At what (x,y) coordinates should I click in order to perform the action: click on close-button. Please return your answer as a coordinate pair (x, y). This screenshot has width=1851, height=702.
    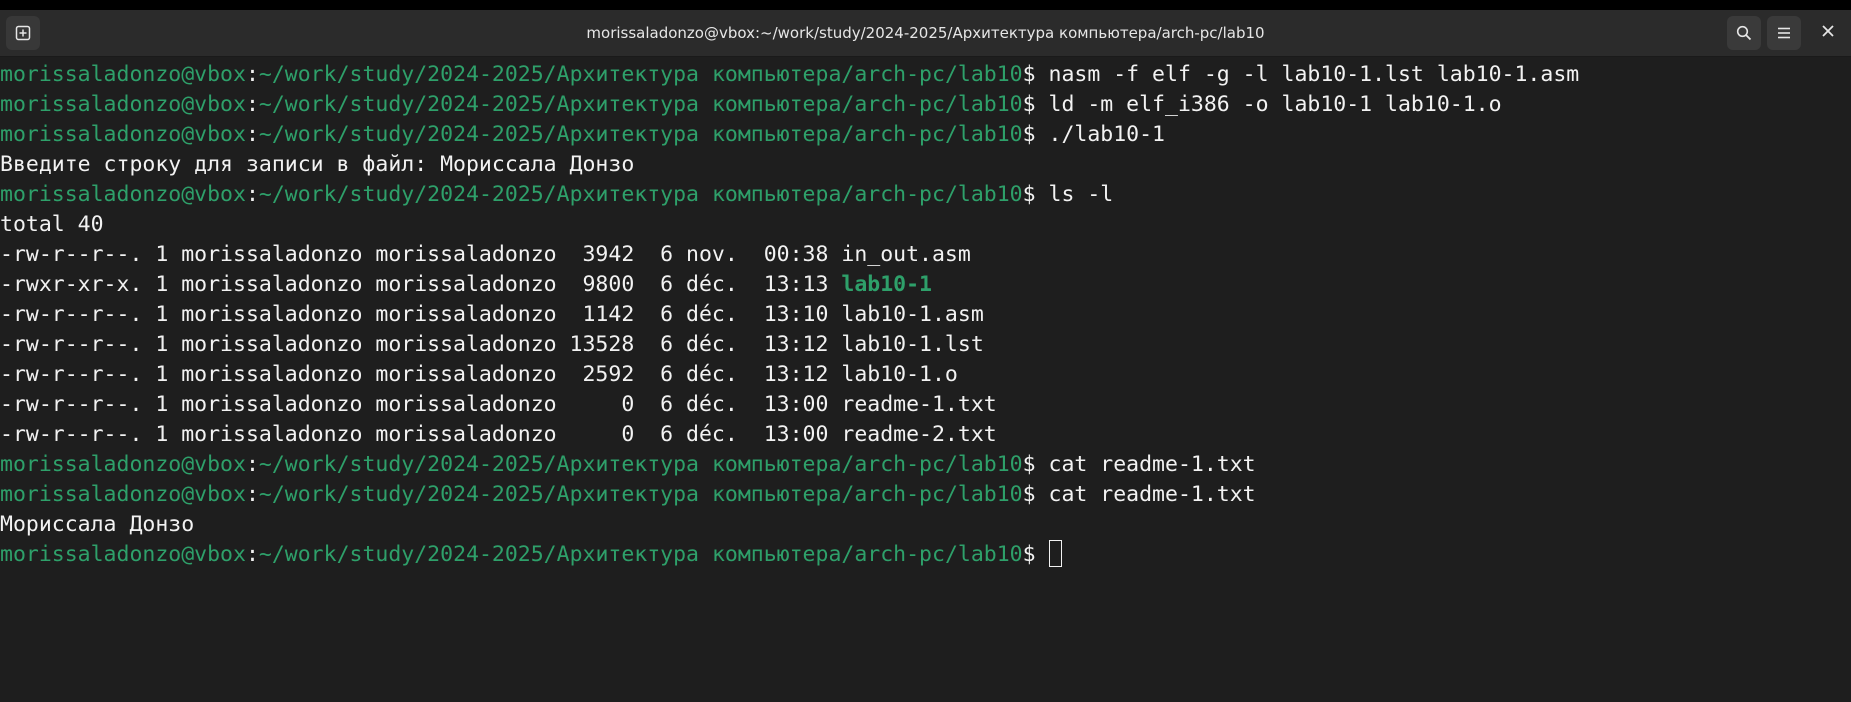
    Looking at the image, I should click on (1828, 33).